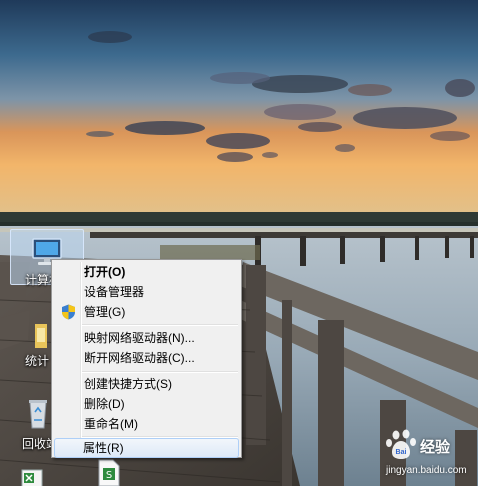  I want to click on menu-item-label: 创建快捷方式(S), so click(128, 384).